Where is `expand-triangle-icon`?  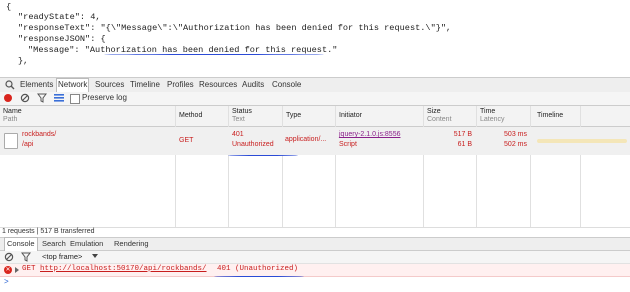
expand-triangle-icon is located at coordinates (17, 270).